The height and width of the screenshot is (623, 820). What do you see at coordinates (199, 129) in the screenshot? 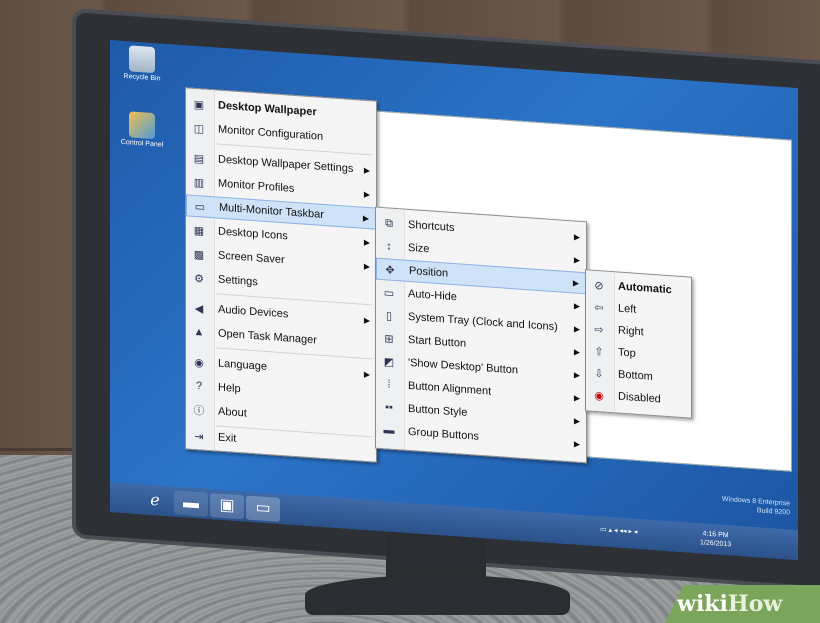
I see `monitor-config-icon: ◫` at bounding box center [199, 129].